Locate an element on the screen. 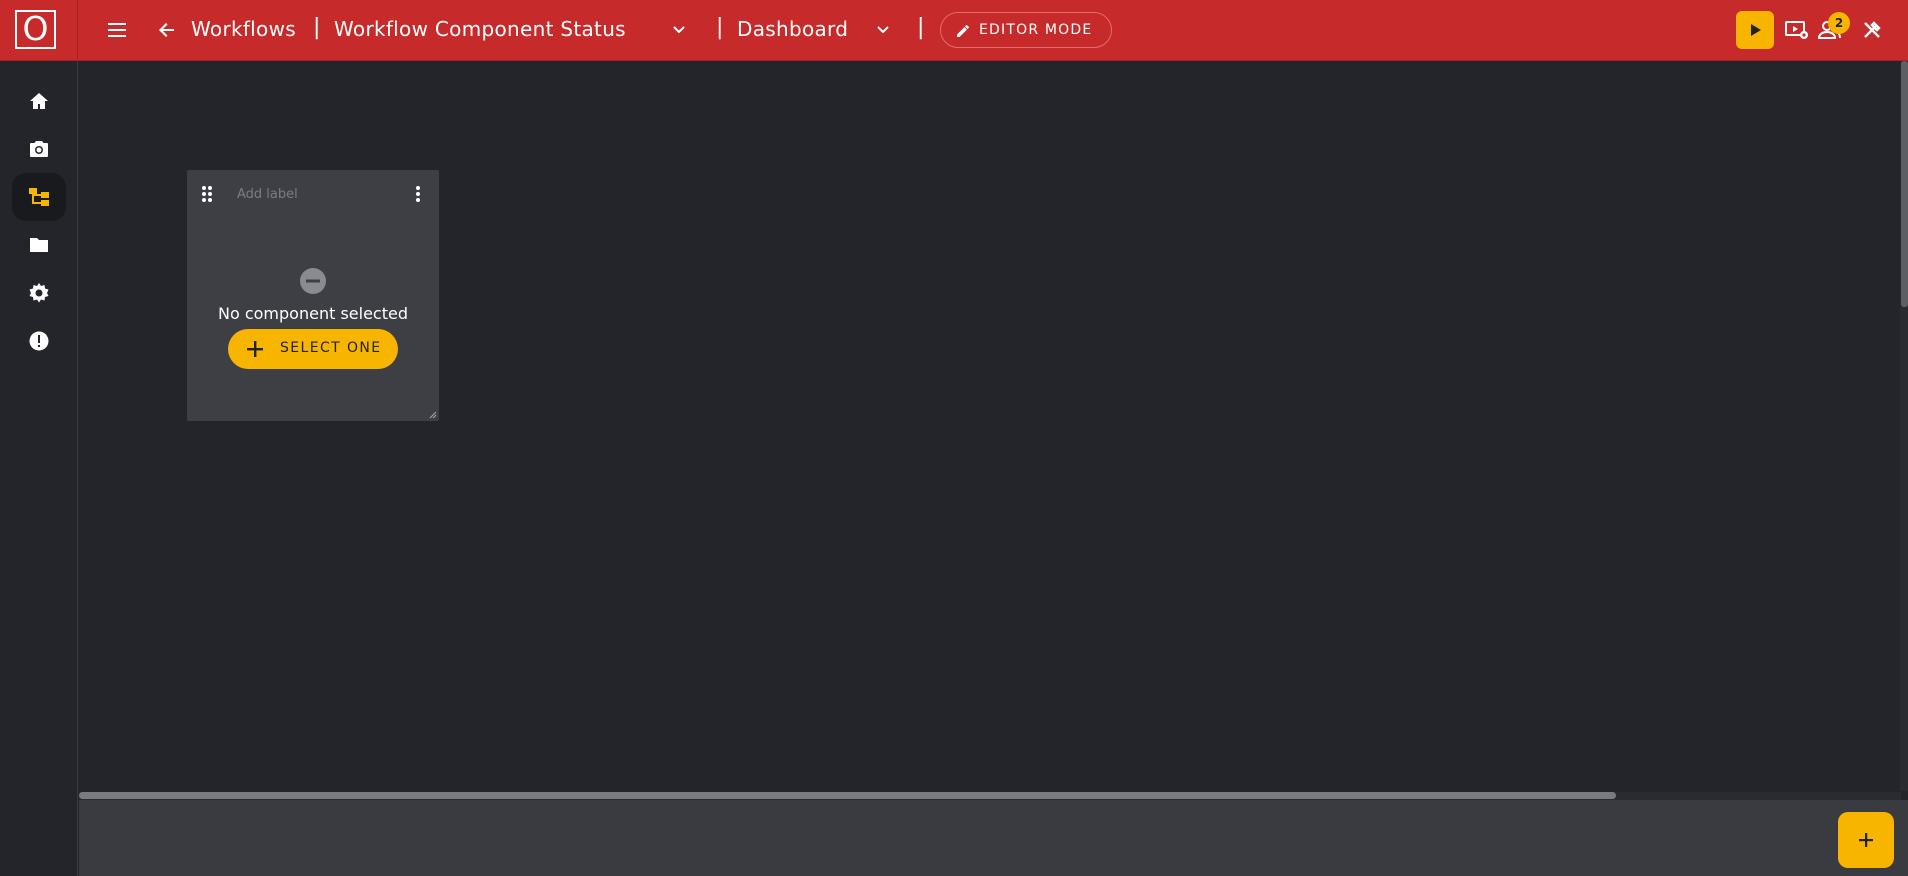 Image resolution: width=1908 pixels, height=876 pixels. run-button is located at coordinates (1755, 30).